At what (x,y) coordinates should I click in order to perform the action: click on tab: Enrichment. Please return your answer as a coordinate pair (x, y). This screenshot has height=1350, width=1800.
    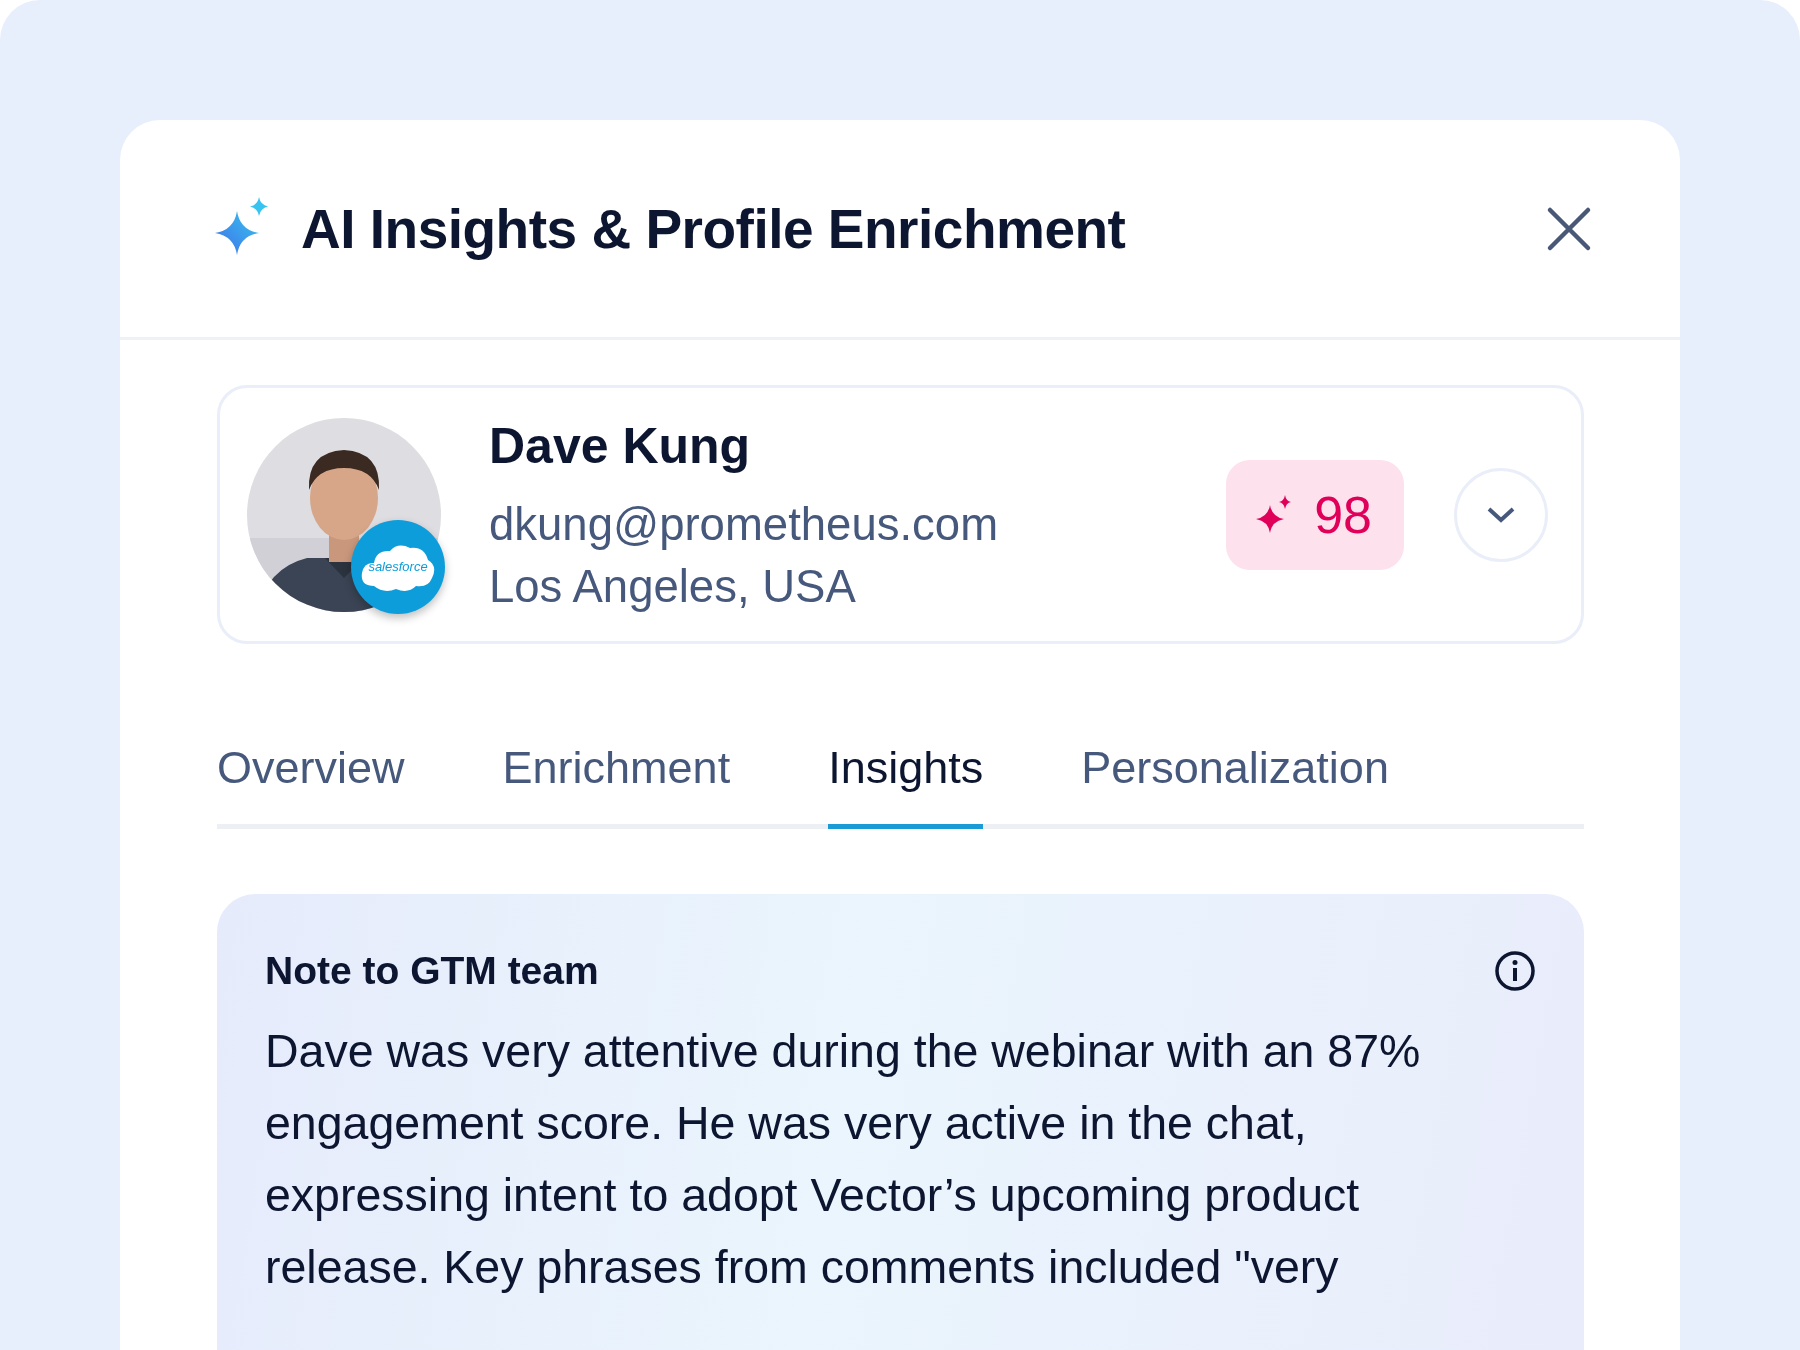
    Looking at the image, I should click on (616, 785).